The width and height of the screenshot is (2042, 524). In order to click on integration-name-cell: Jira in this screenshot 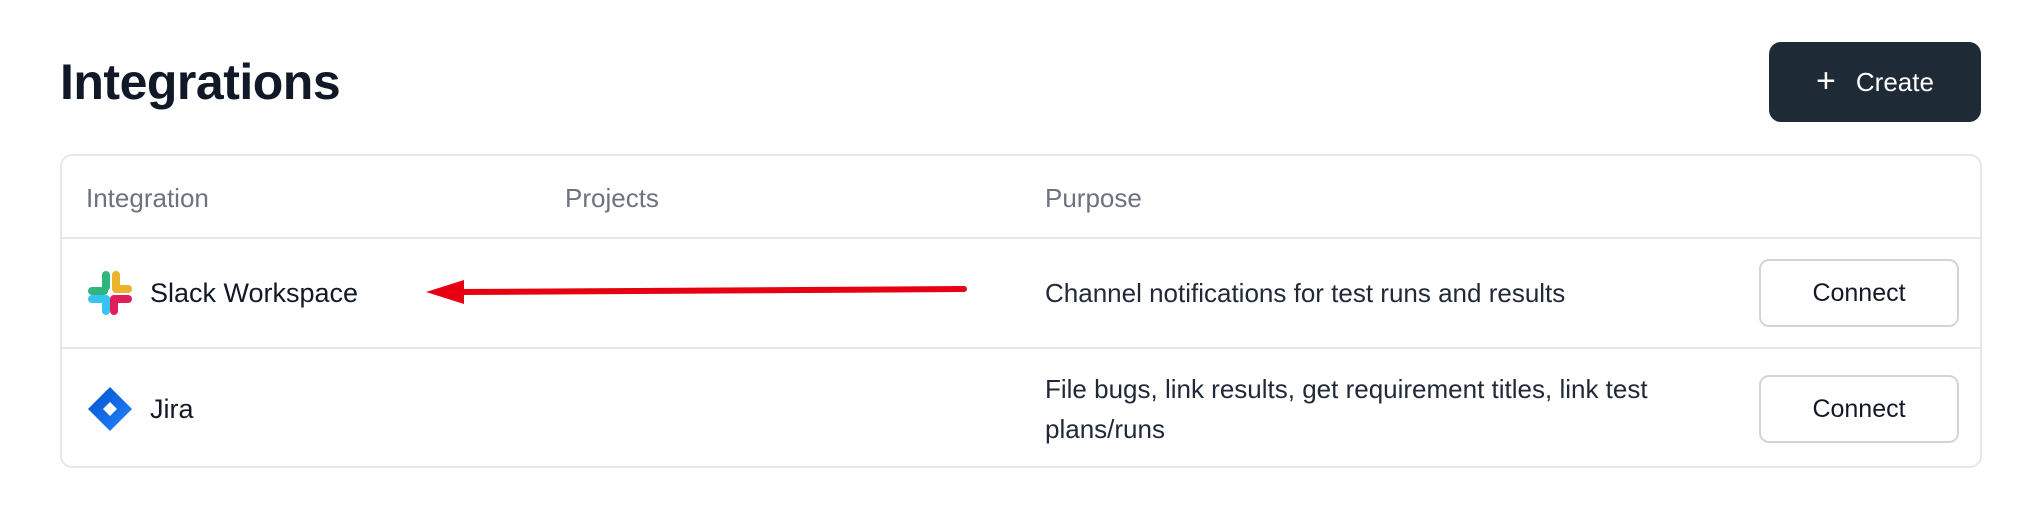, I will do `click(140, 409)`.